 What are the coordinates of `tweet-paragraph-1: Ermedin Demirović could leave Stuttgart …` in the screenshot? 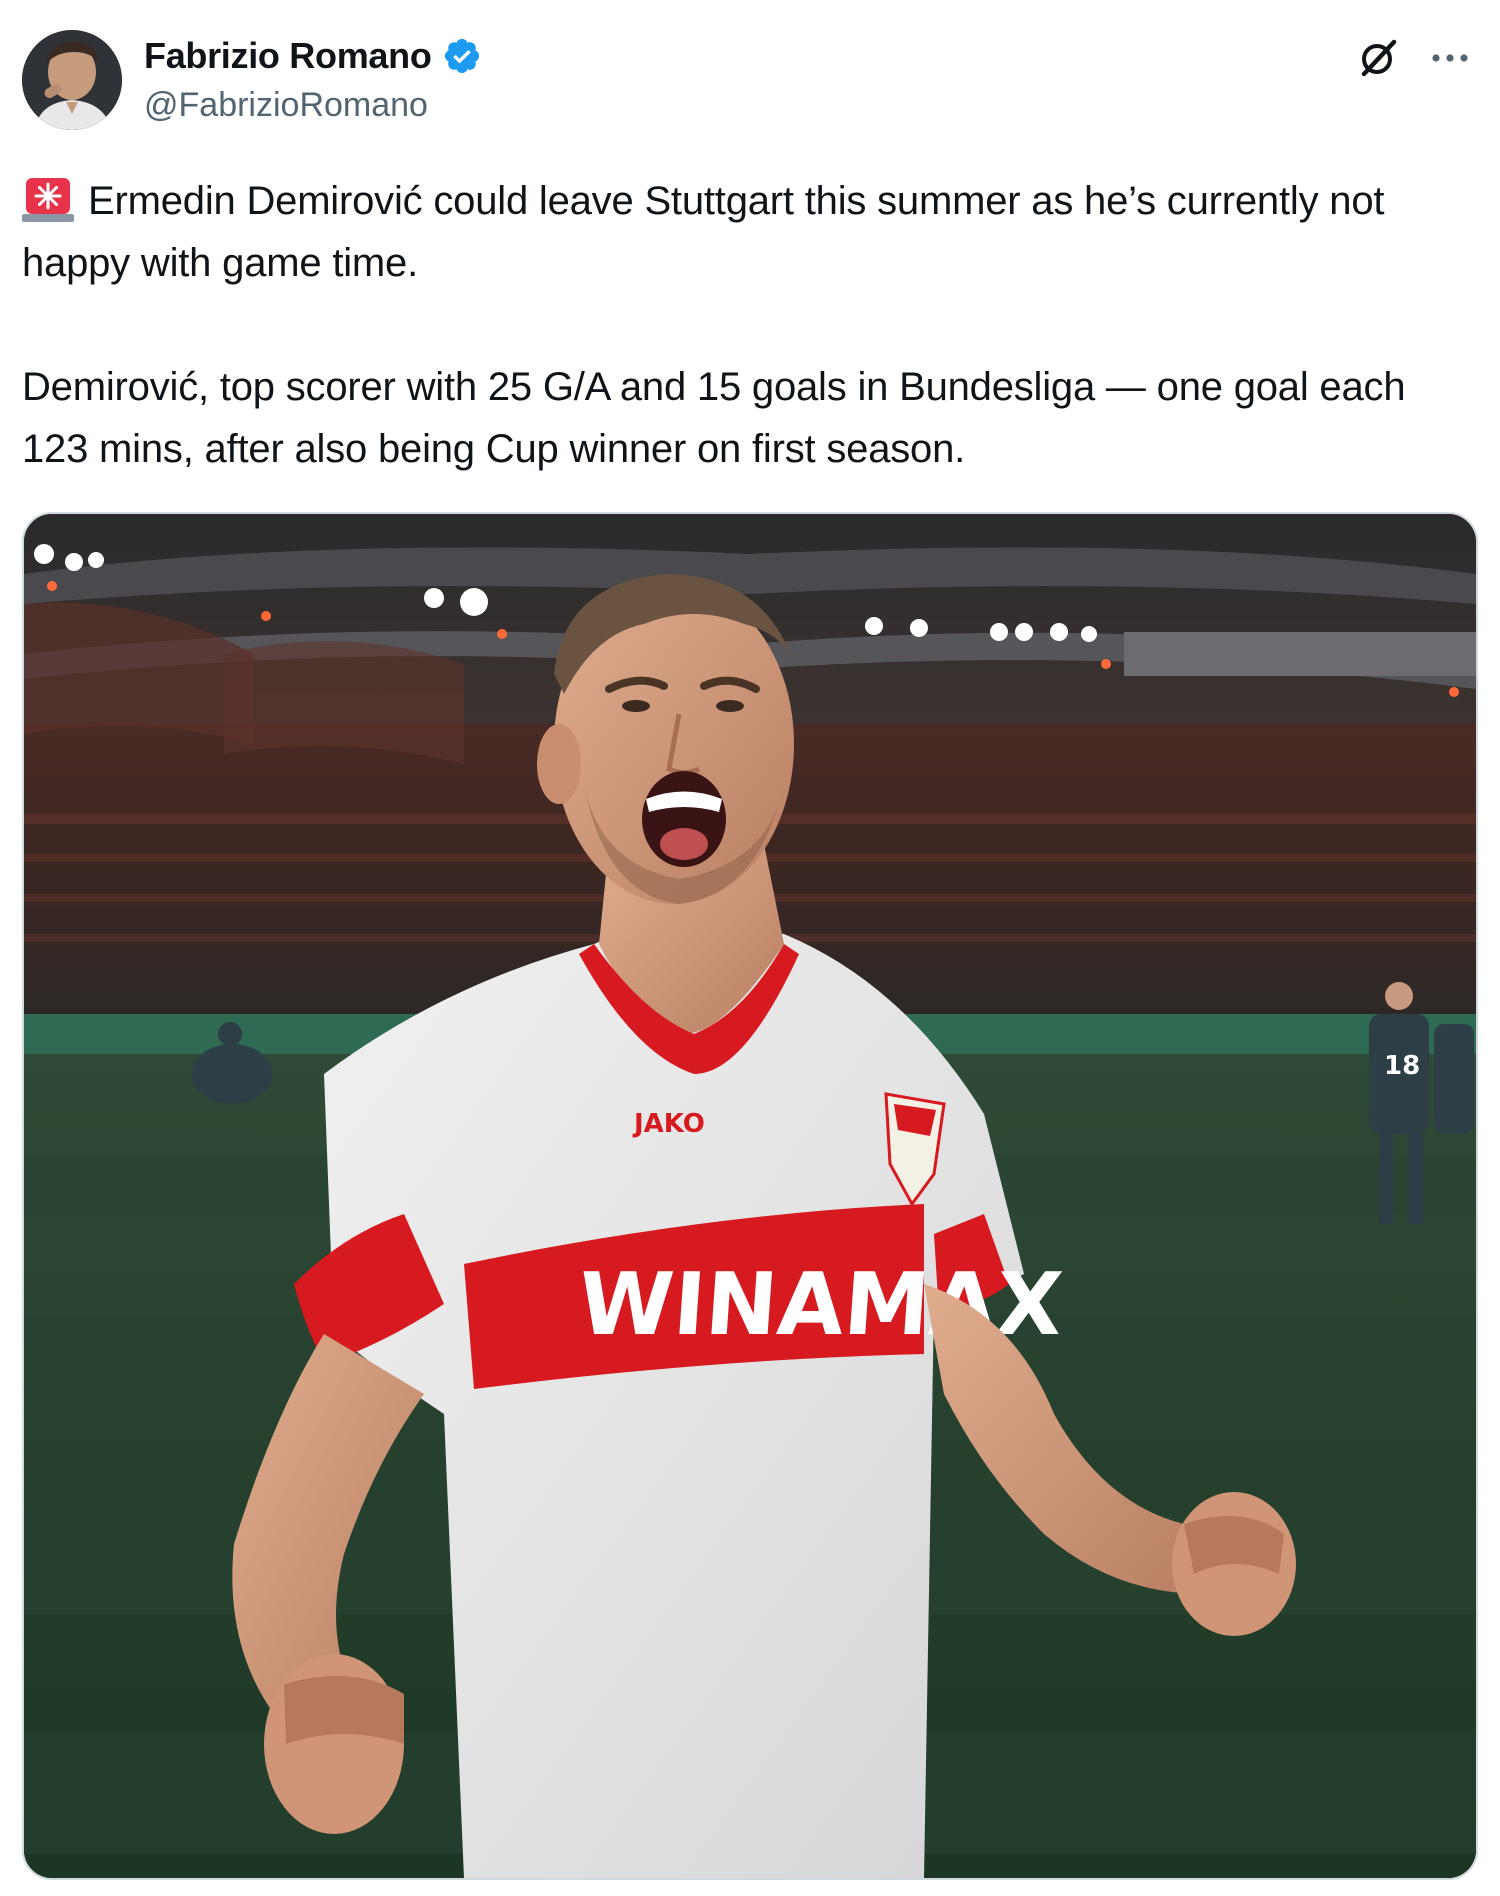 It's located at (752, 232).